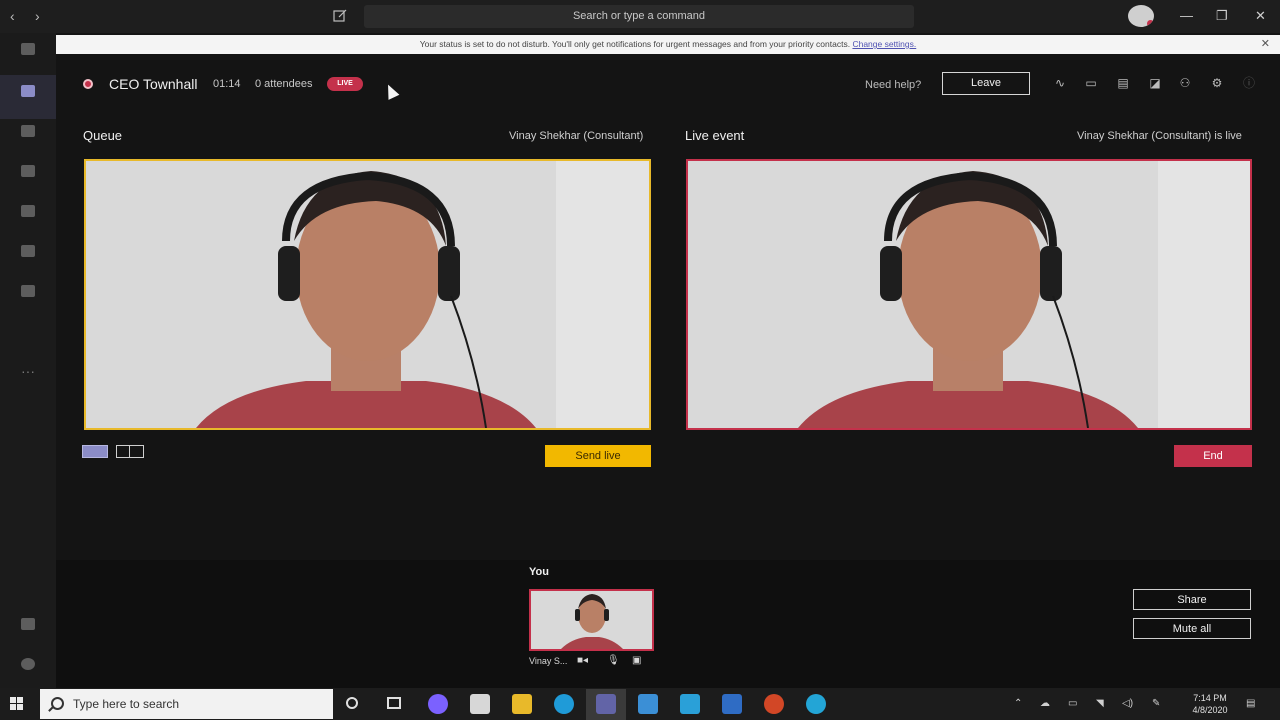 The width and height of the screenshot is (1280, 720). Describe the element at coordinates (37, 16) in the screenshot. I see `forward-icon: ›` at that location.